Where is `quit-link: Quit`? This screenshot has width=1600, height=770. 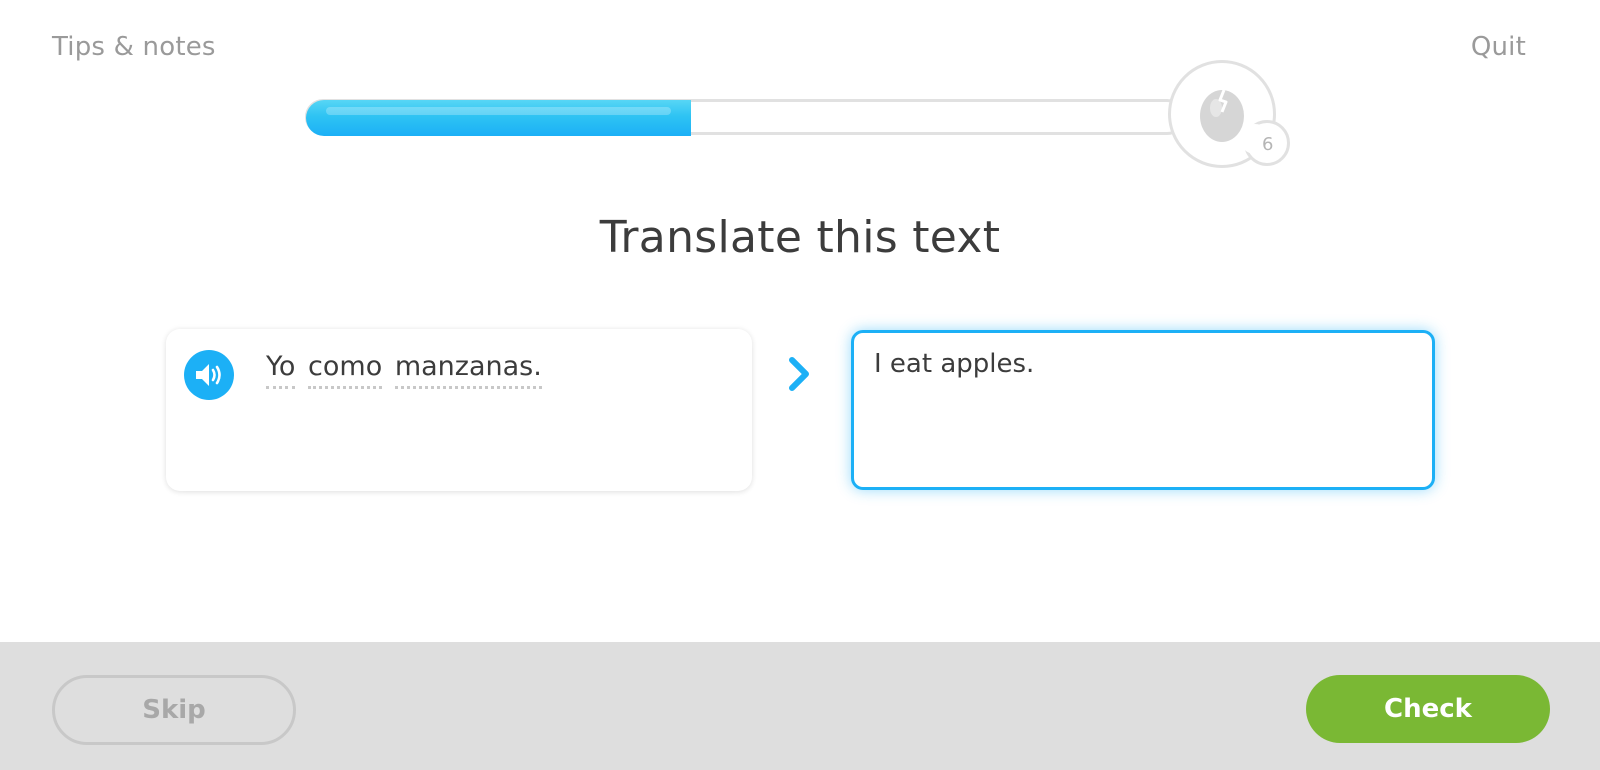
quit-link: Quit is located at coordinates (1498, 47).